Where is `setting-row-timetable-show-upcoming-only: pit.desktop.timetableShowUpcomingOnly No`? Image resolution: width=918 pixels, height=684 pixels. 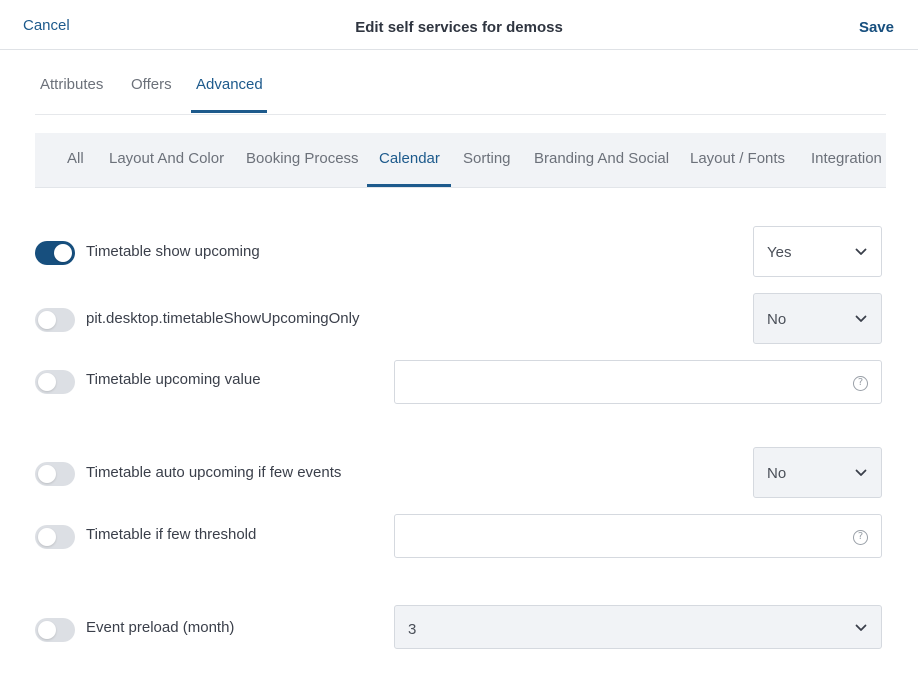 setting-row-timetable-show-upcoming-only: pit.desktop.timetableShowUpcomingOnly No is located at coordinates (458, 318).